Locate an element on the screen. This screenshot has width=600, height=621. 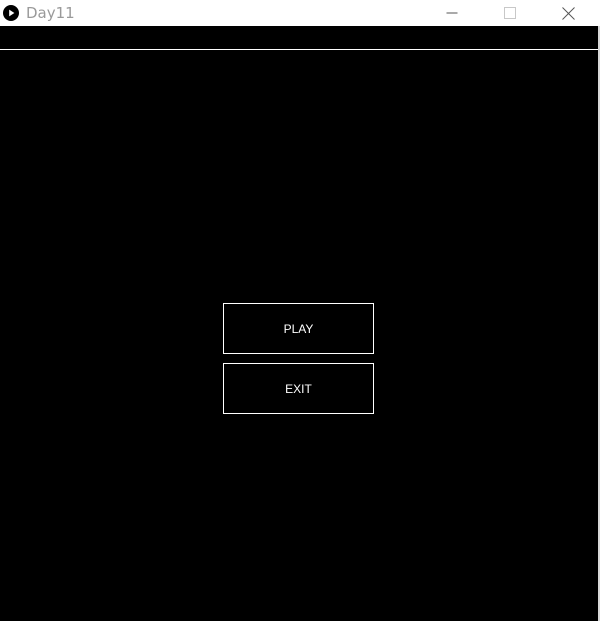
close-icon is located at coordinates (568, 13).